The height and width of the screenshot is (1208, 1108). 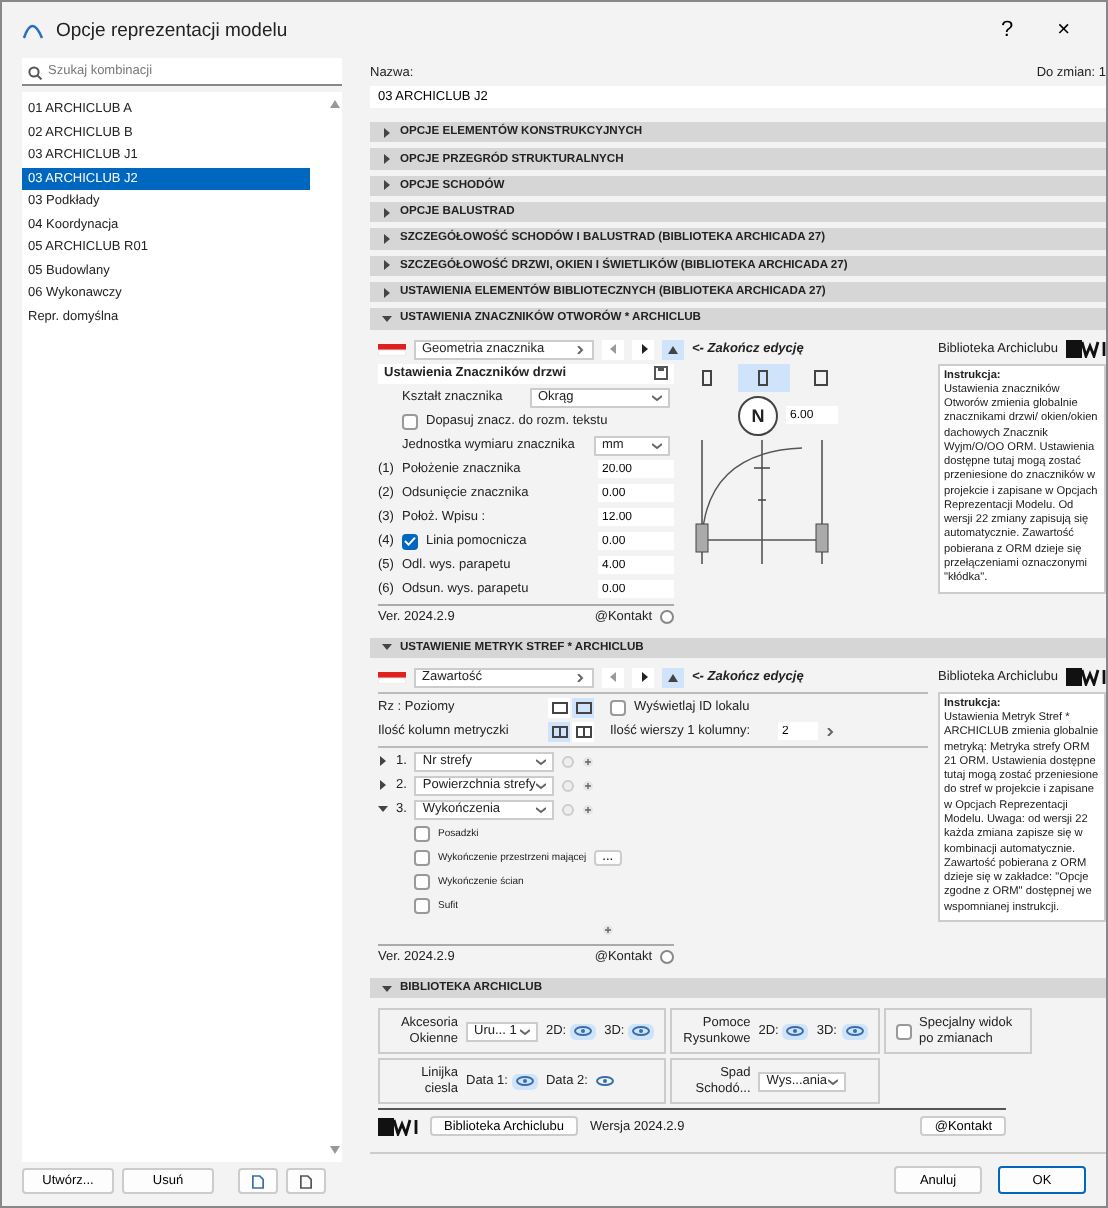 I want to click on view-tab, so click(x=764, y=377).